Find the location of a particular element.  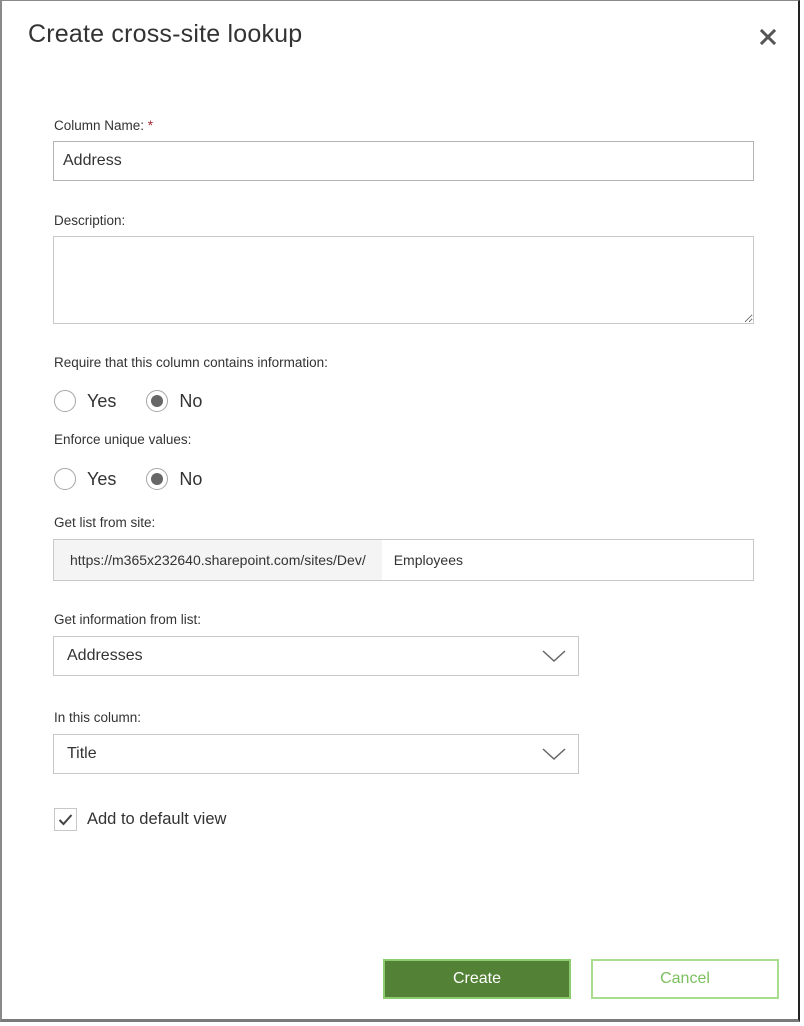

default-view-checkbox is located at coordinates (65, 819).